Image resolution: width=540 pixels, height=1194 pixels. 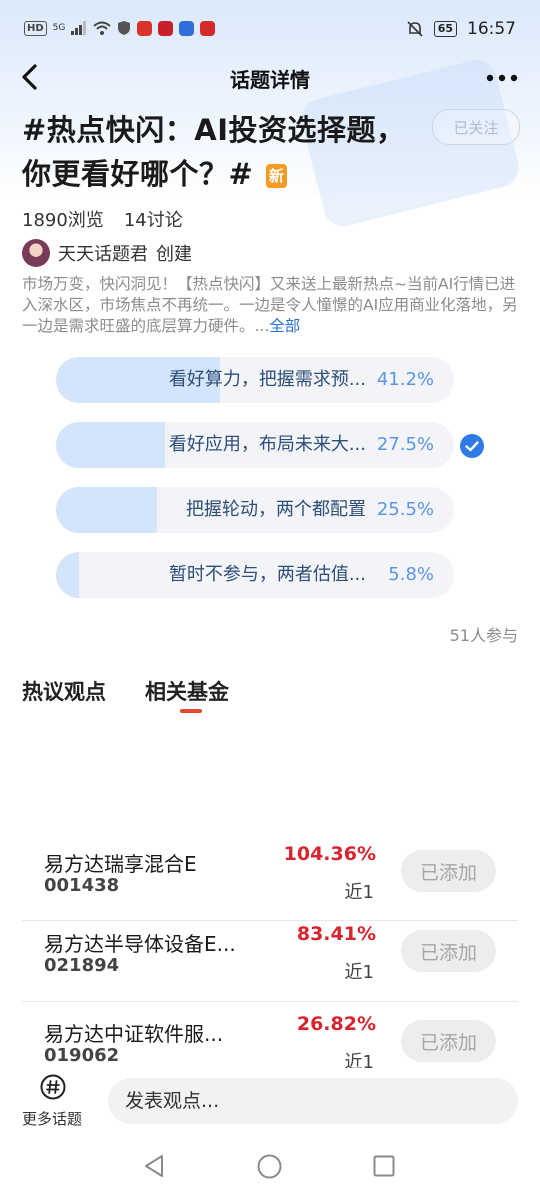 What do you see at coordinates (124, 28) in the screenshot?
I see `shield-icon` at bounding box center [124, 28].